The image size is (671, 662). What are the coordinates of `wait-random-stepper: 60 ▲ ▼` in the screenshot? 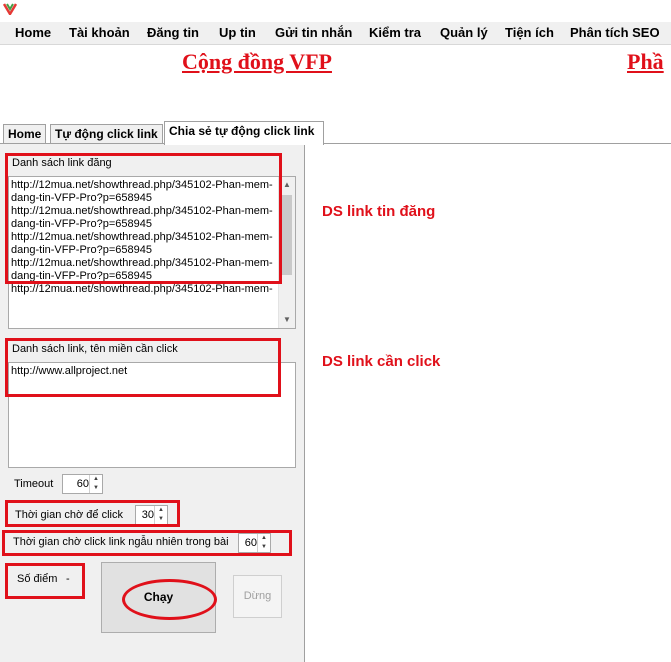 It's located at (254, 543).